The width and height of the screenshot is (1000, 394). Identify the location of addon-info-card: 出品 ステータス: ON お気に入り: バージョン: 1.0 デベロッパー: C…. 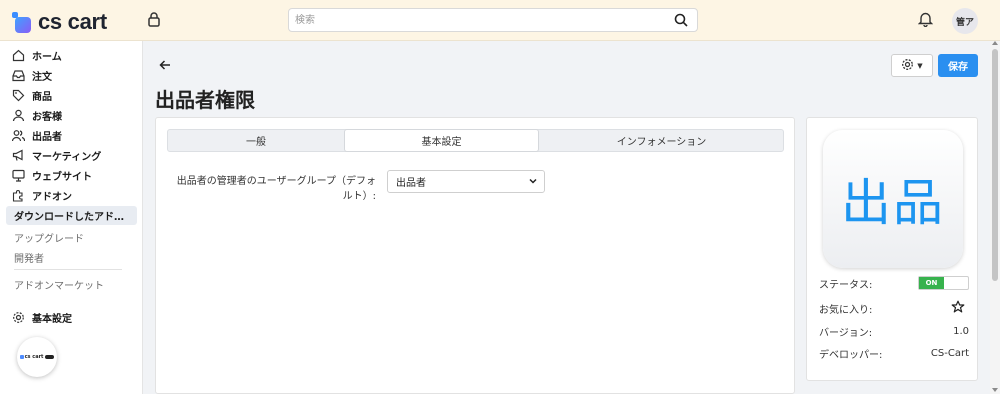
(892, 249).